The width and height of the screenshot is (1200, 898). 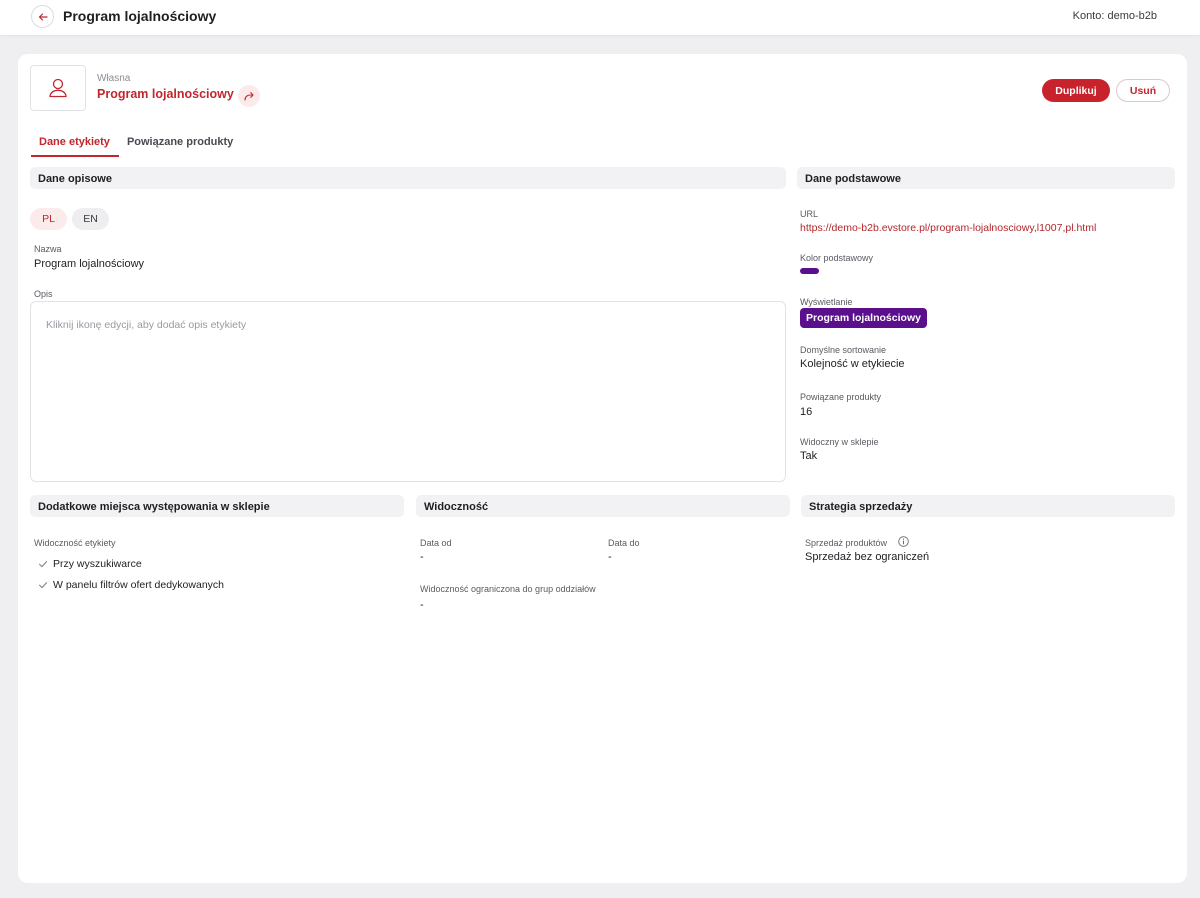 What do you see at coordinates (843, 350) in the screenshot?
I see `default-sort-label: Domyślne sortowanie` at bounding box center [843, 350].